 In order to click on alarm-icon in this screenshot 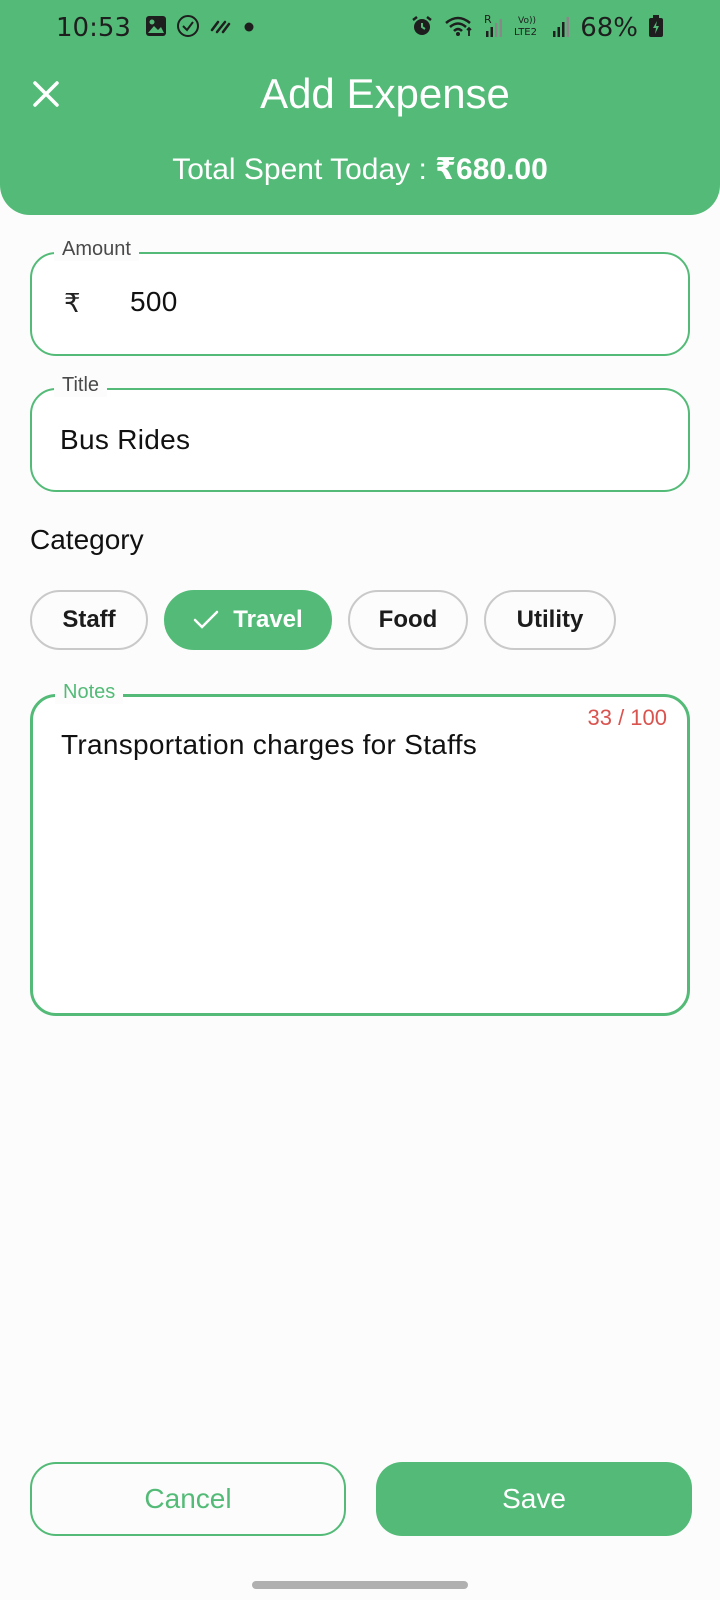, I will do `click(422, 28)`.